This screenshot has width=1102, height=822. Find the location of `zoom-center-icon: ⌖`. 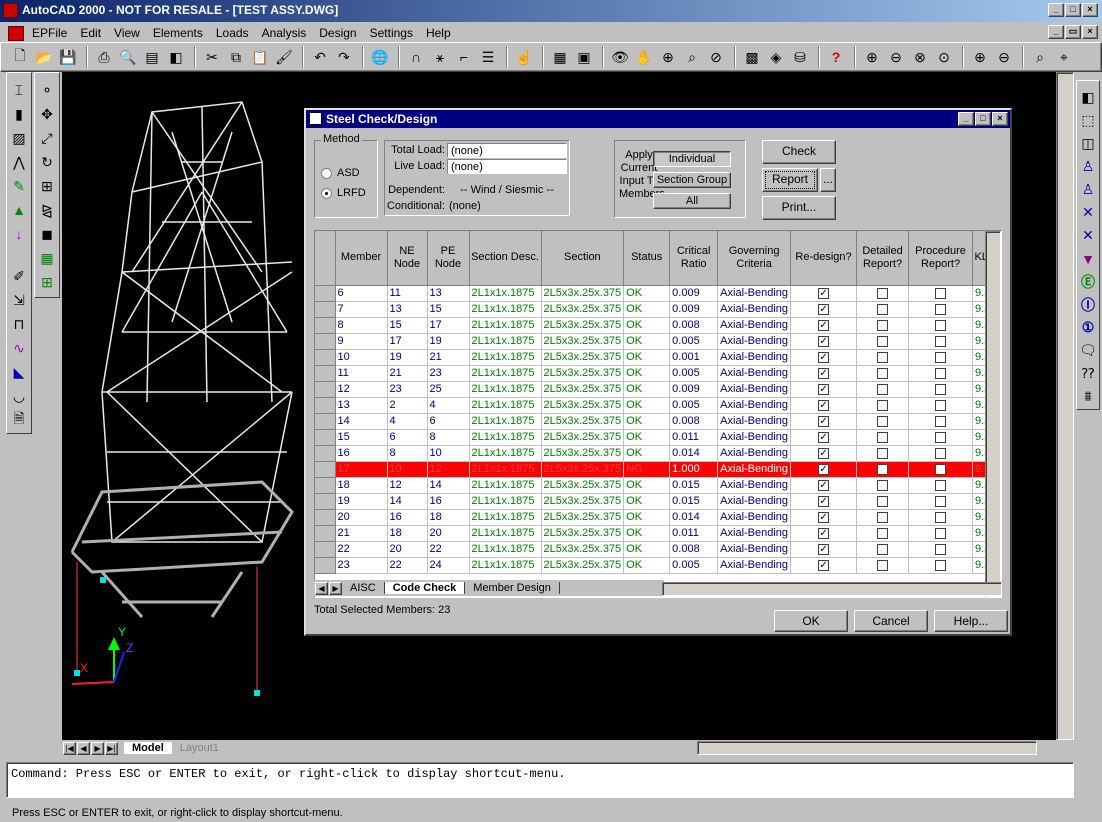

zoom-center-icon: ⌖ is located at coordinates (1064, 57).